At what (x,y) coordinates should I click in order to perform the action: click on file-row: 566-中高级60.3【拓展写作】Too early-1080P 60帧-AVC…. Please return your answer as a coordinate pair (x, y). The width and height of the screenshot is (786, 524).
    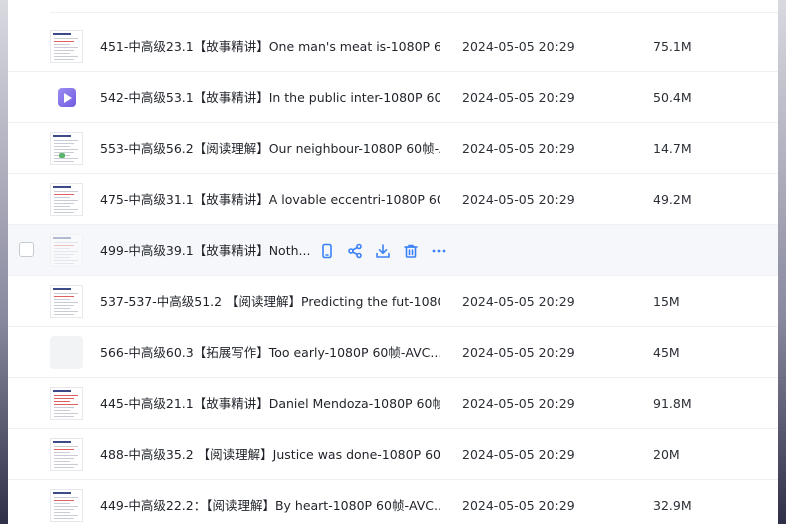
    Looking at the image, I should click on (393, 352).